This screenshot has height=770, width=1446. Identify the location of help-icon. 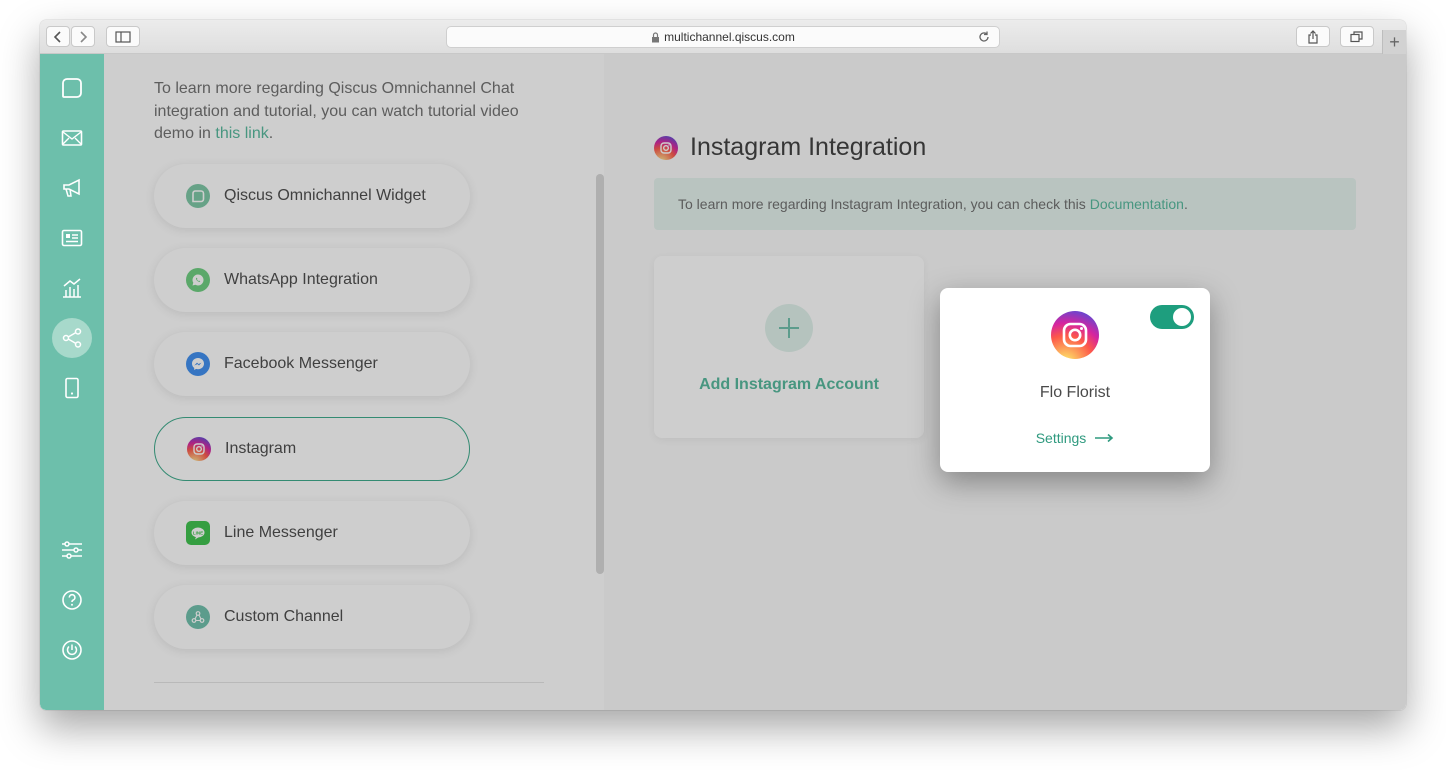
(72, 600).